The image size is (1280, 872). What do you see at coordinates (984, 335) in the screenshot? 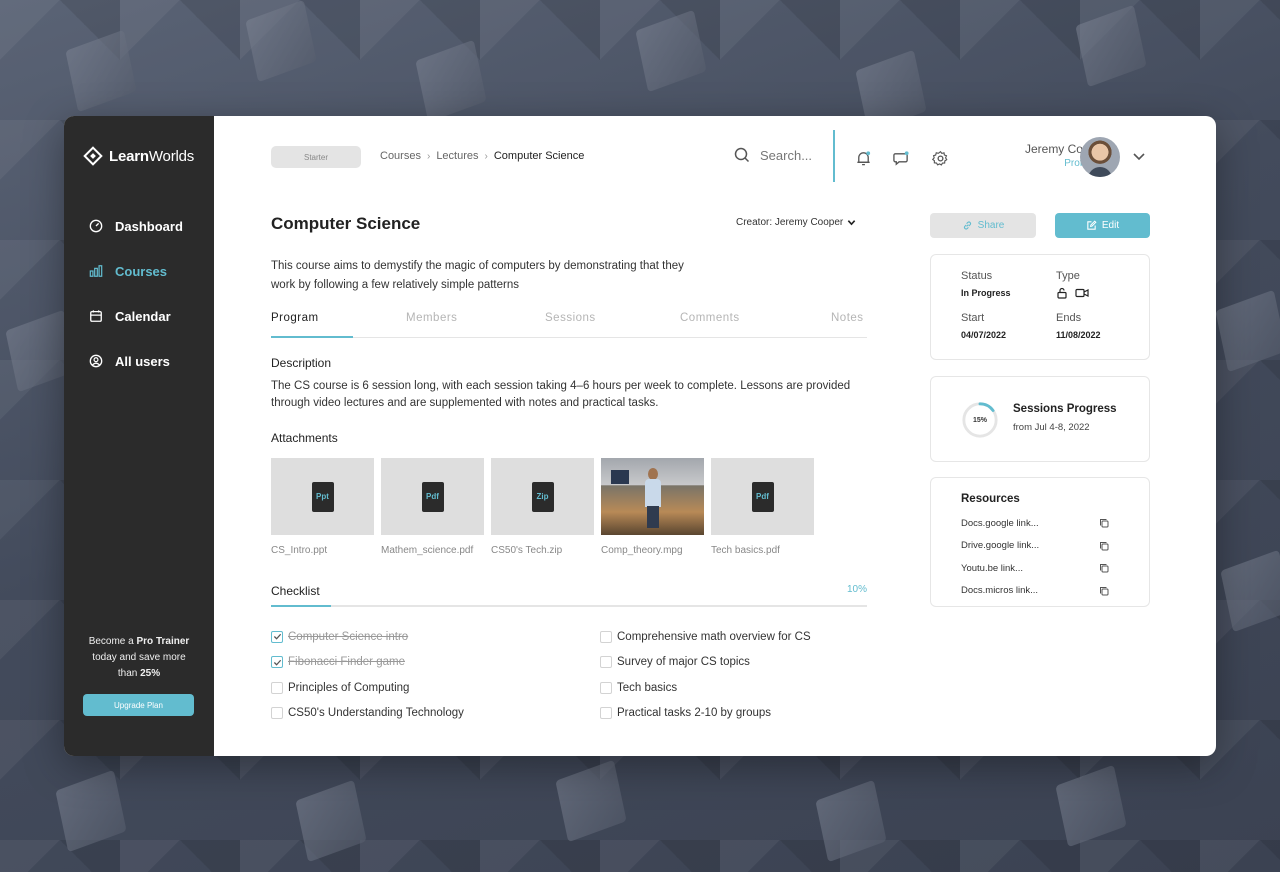
I see `start-value: 04/07/2022` at bounding box center [984, 335].